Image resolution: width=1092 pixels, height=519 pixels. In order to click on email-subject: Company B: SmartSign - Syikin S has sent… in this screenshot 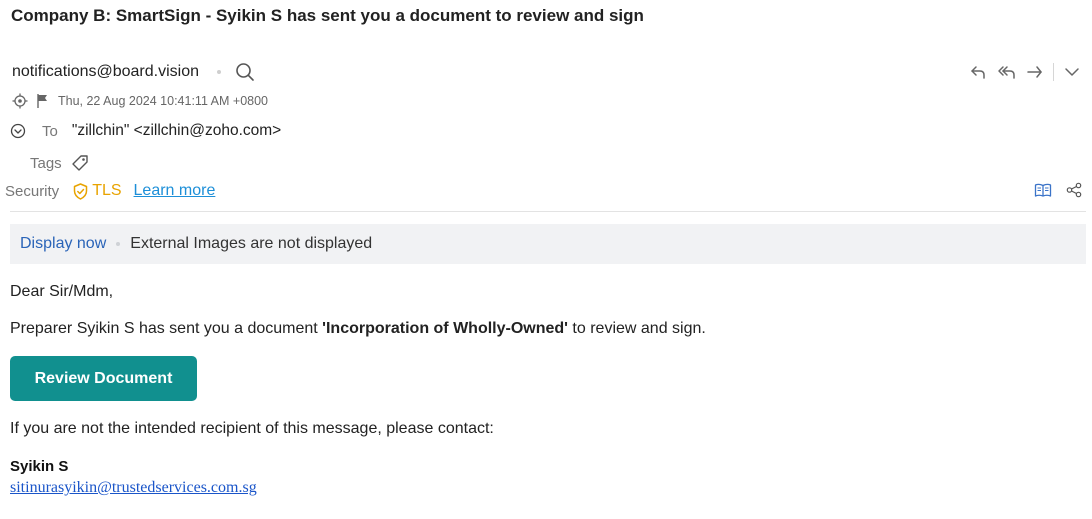, I will do `click(327, 15)`.